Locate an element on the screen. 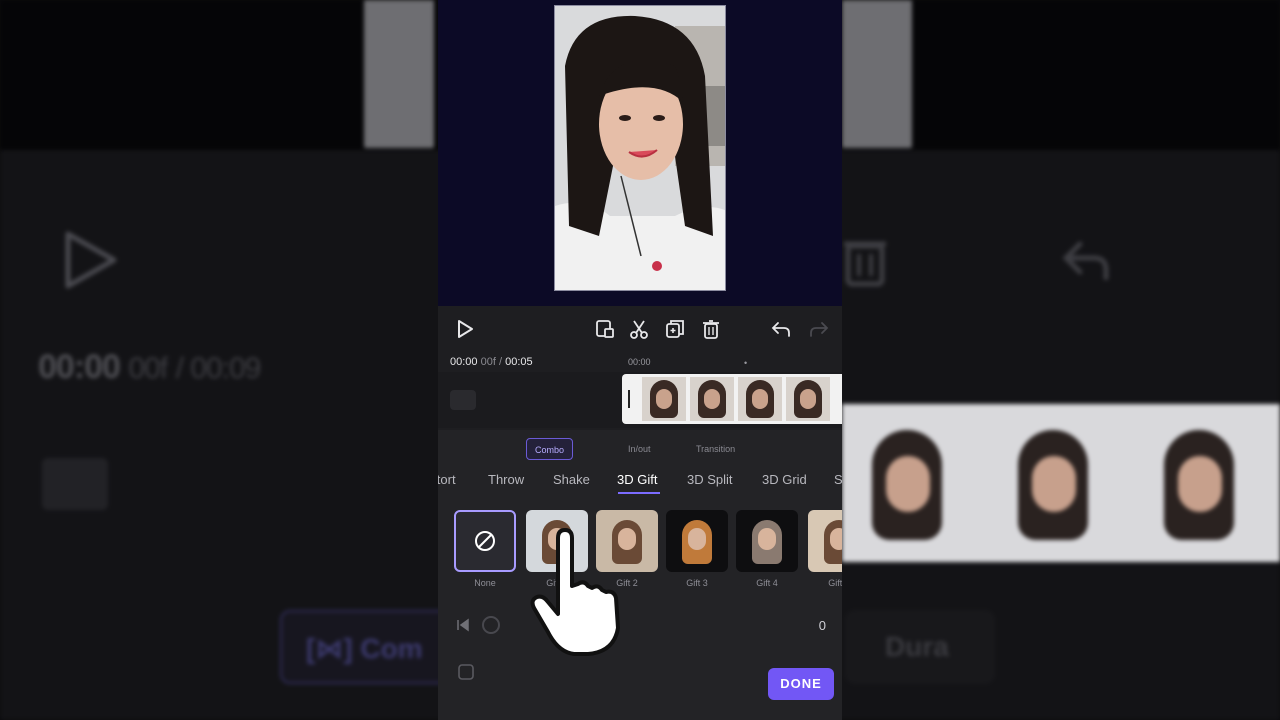 This screenshot has height=720, width=1280. effect-list: None Gift 1 Gift 2 Gift 3 Gift 4 Gift 5 is located at coordinates (640, 548).